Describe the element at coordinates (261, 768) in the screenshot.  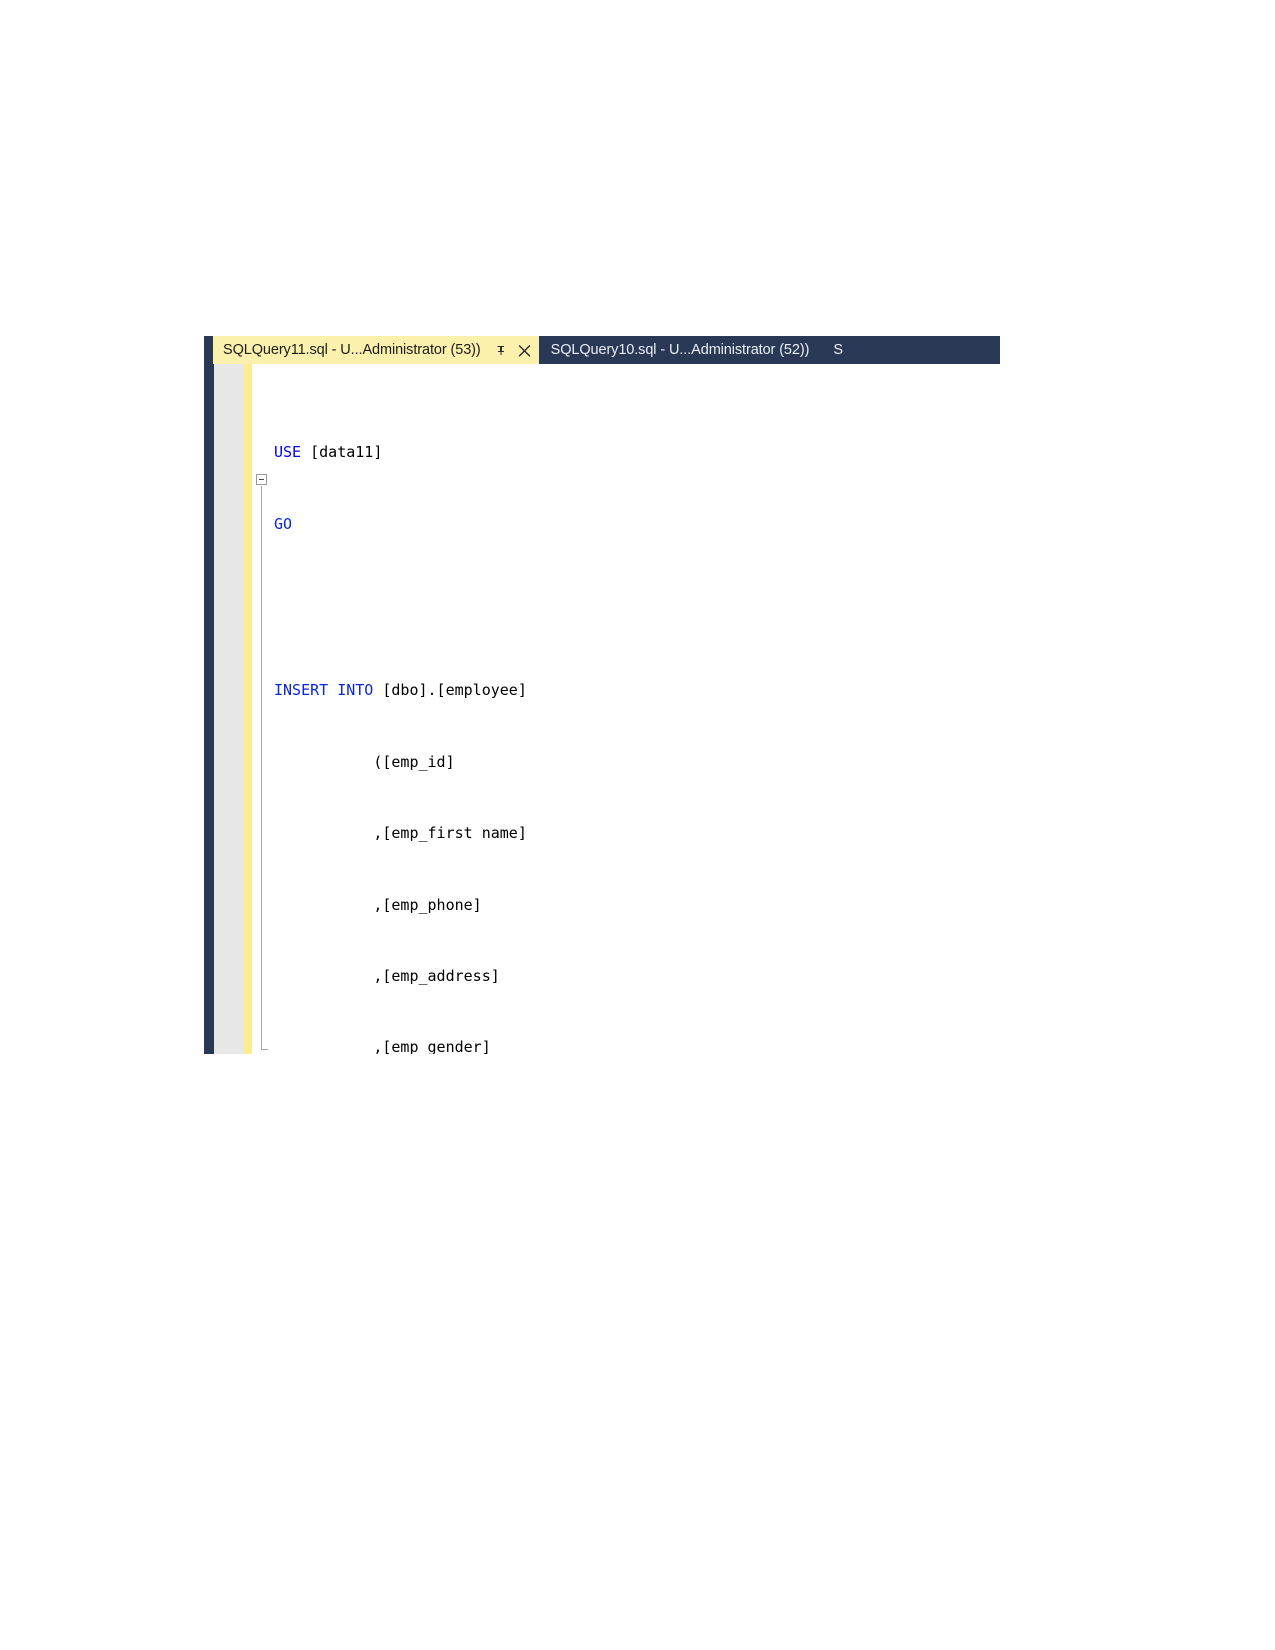
I see `outlining-bracket-line` at that location.